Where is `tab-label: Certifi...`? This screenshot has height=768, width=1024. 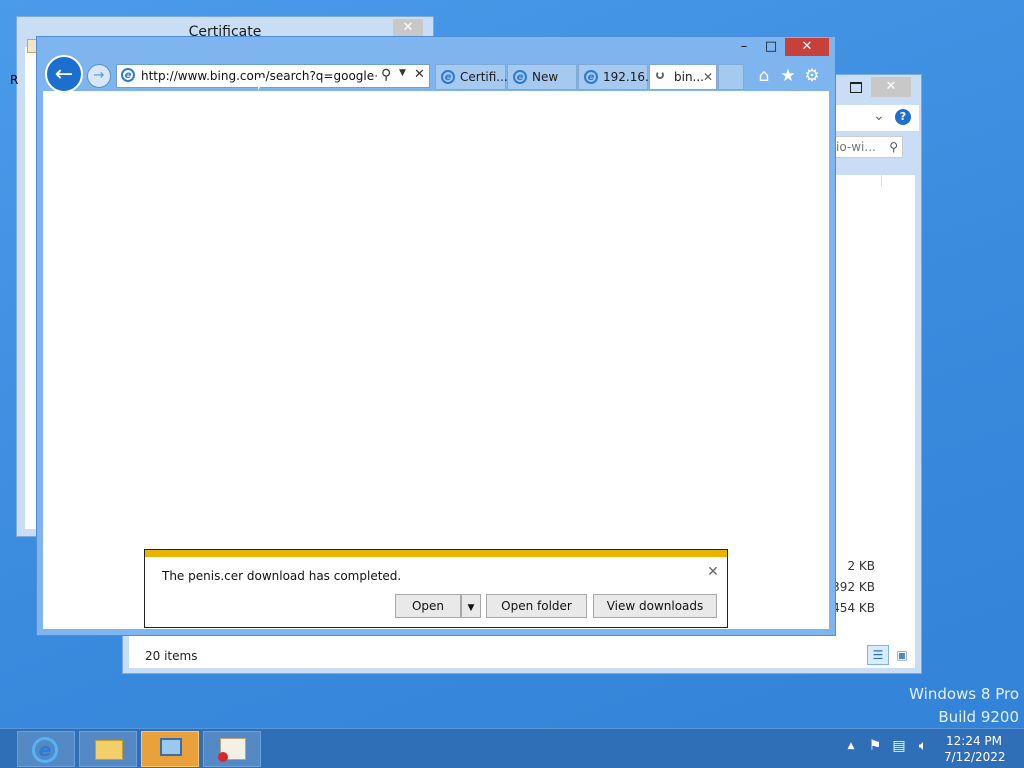 tab-label: Certifi... is located at coordinates (484, 77).